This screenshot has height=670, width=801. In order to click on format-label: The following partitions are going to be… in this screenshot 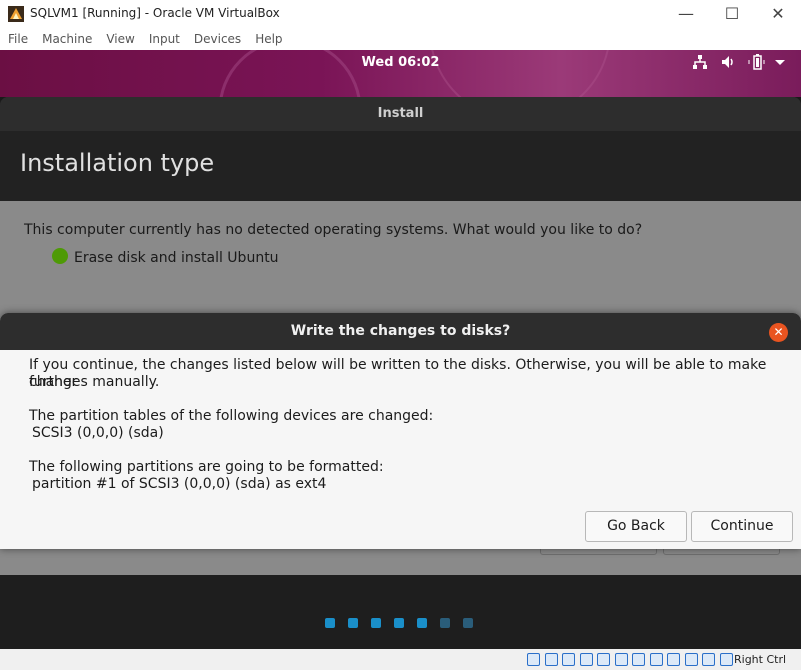, I will do `click(206, 467)`.